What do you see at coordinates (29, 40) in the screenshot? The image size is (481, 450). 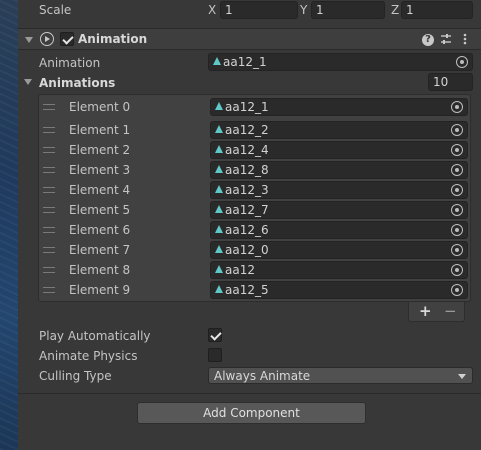 I see `foldout-arrow-icon` at bounding box center [29, 40].